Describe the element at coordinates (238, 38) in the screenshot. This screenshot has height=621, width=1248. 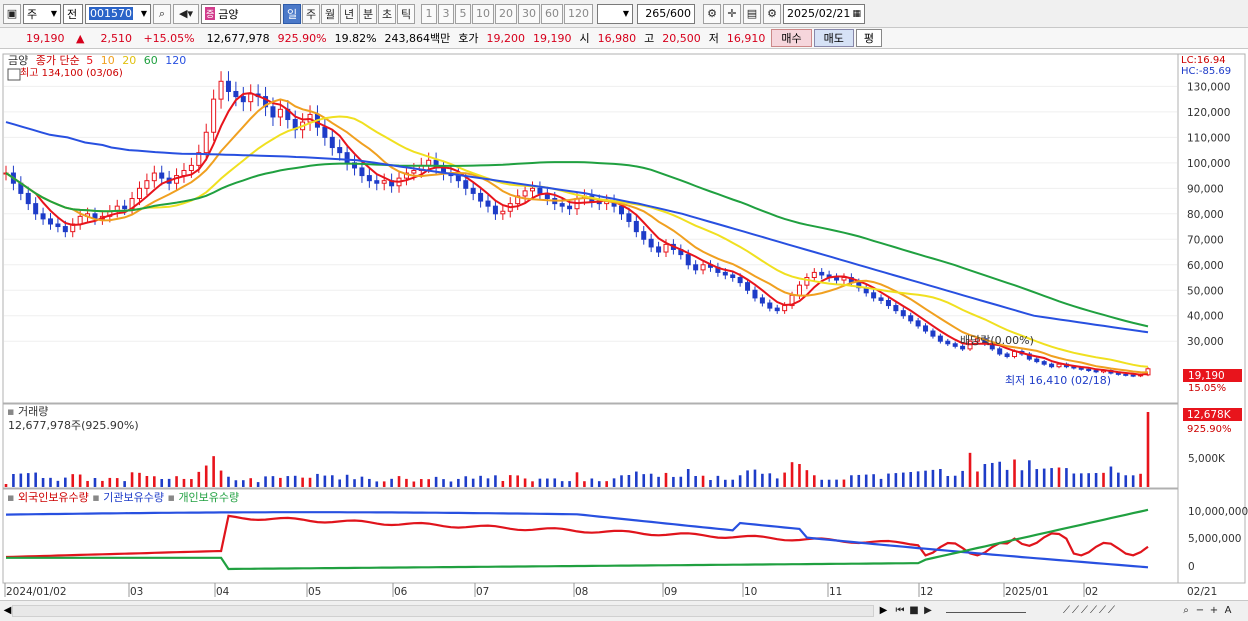
I see `volume-value: 12,677,978` at that location.